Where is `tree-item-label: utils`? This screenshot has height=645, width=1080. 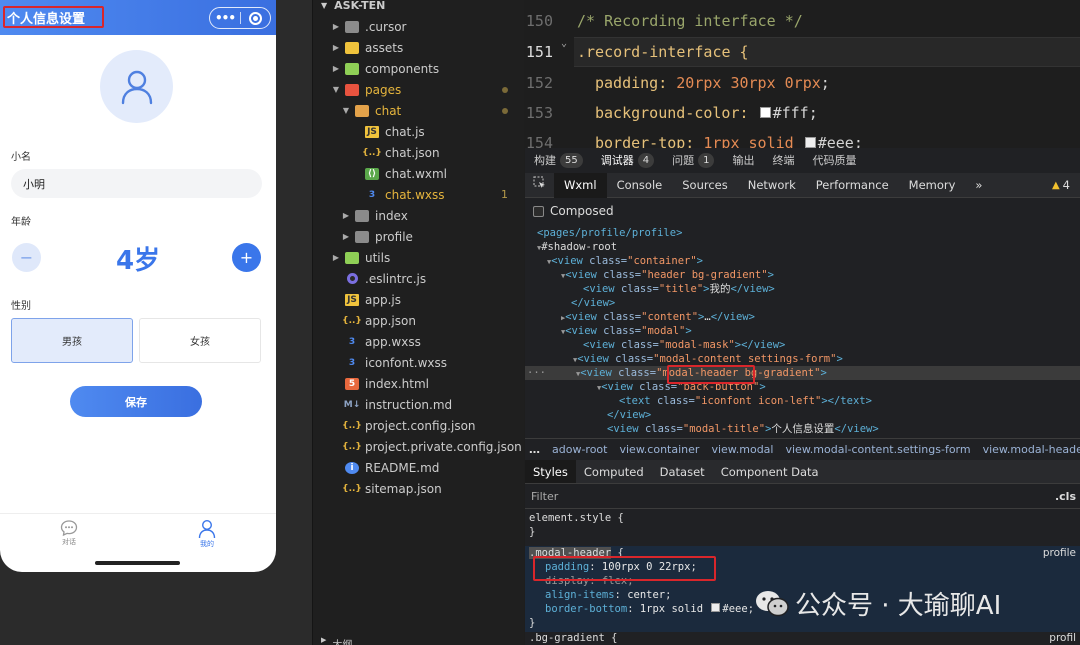 tree-item-label: utils is located at coordinates (378, 257).